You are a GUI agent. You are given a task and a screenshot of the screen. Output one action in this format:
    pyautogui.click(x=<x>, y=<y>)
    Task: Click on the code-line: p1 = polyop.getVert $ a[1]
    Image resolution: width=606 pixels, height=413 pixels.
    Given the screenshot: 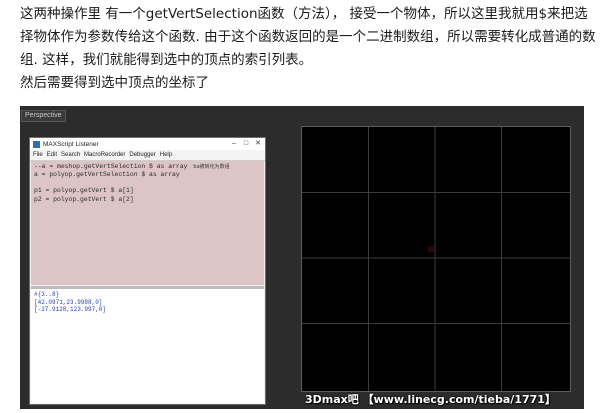 What is the action you would take?
    pyautogui.click(x=84, y=191)
    